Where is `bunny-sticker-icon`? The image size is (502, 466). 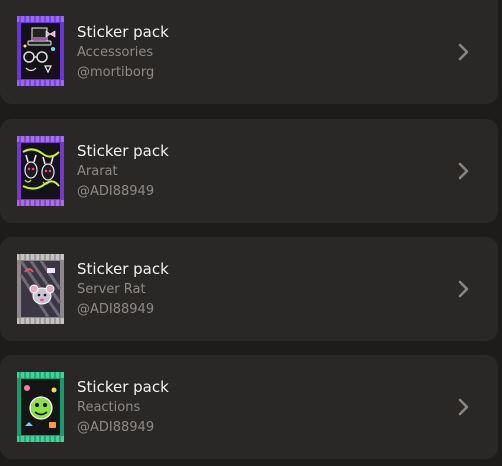 bunny-sticker-icon is located at coordinates (40, 171).